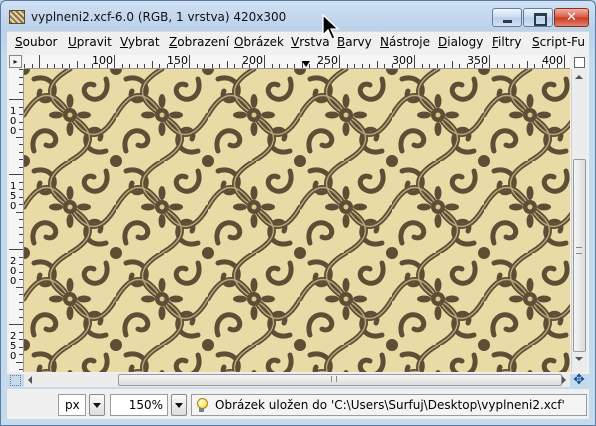 This screenshot has width=596, height=426. Describe the element at coordinates (16, 220) in the screenshot. I see `vertical-ruler: 100 150 200 250` at that location.